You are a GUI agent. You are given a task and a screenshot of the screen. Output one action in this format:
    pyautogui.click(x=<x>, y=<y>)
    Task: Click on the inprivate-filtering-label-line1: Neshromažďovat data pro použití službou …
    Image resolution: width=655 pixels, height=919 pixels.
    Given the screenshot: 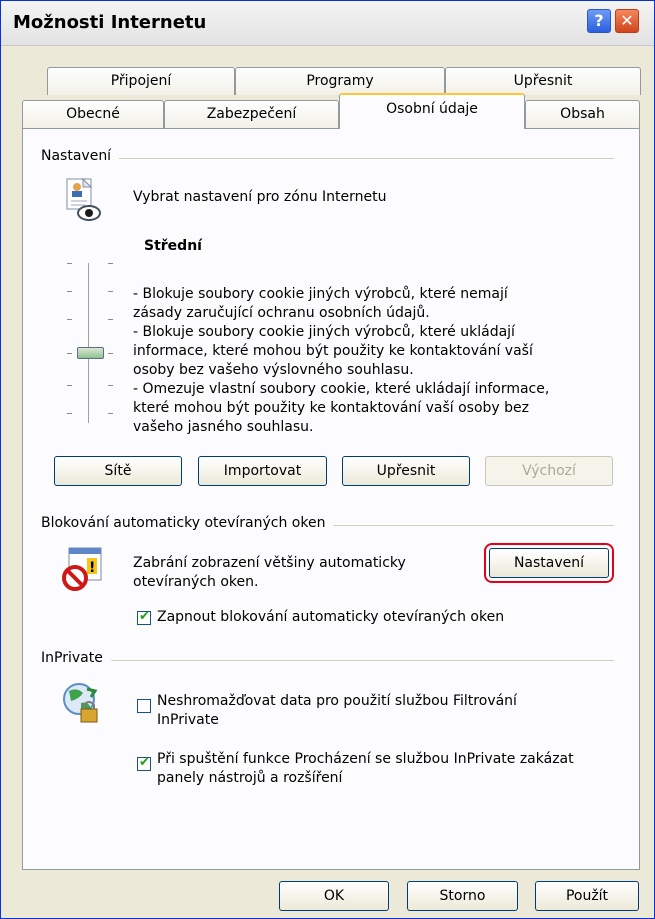 What is the action you would take?
    pyautogui.click(x=337, y=701)
    